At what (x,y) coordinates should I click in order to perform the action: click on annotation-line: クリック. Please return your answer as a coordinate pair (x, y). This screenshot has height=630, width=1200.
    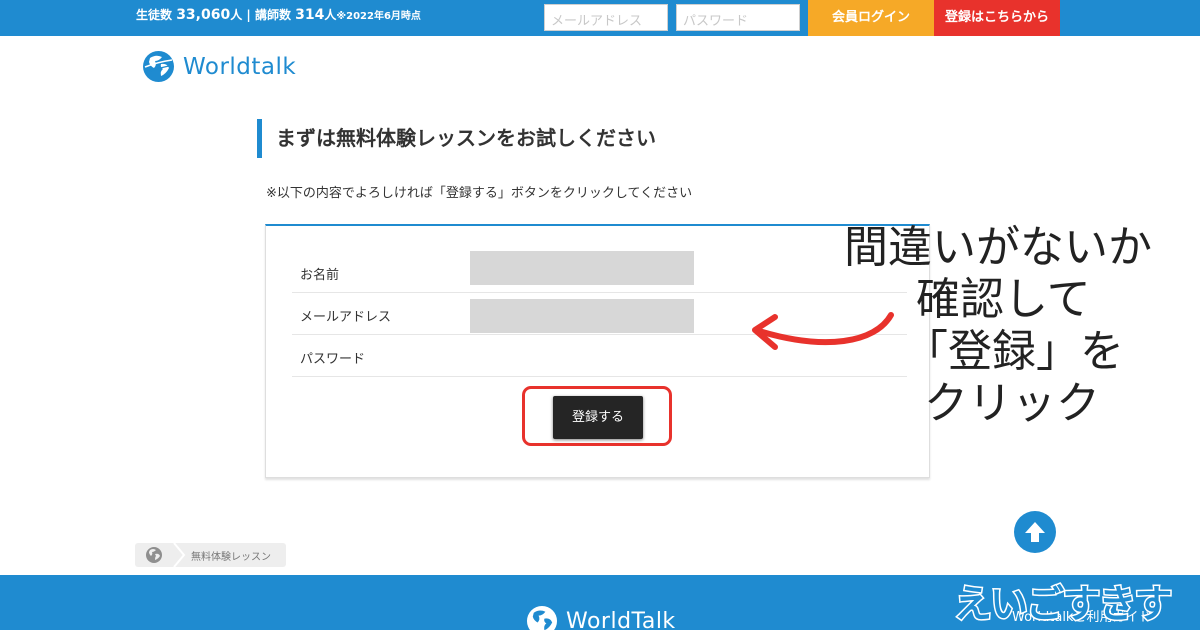
    Looking at the image, I should click on (1012, 403).